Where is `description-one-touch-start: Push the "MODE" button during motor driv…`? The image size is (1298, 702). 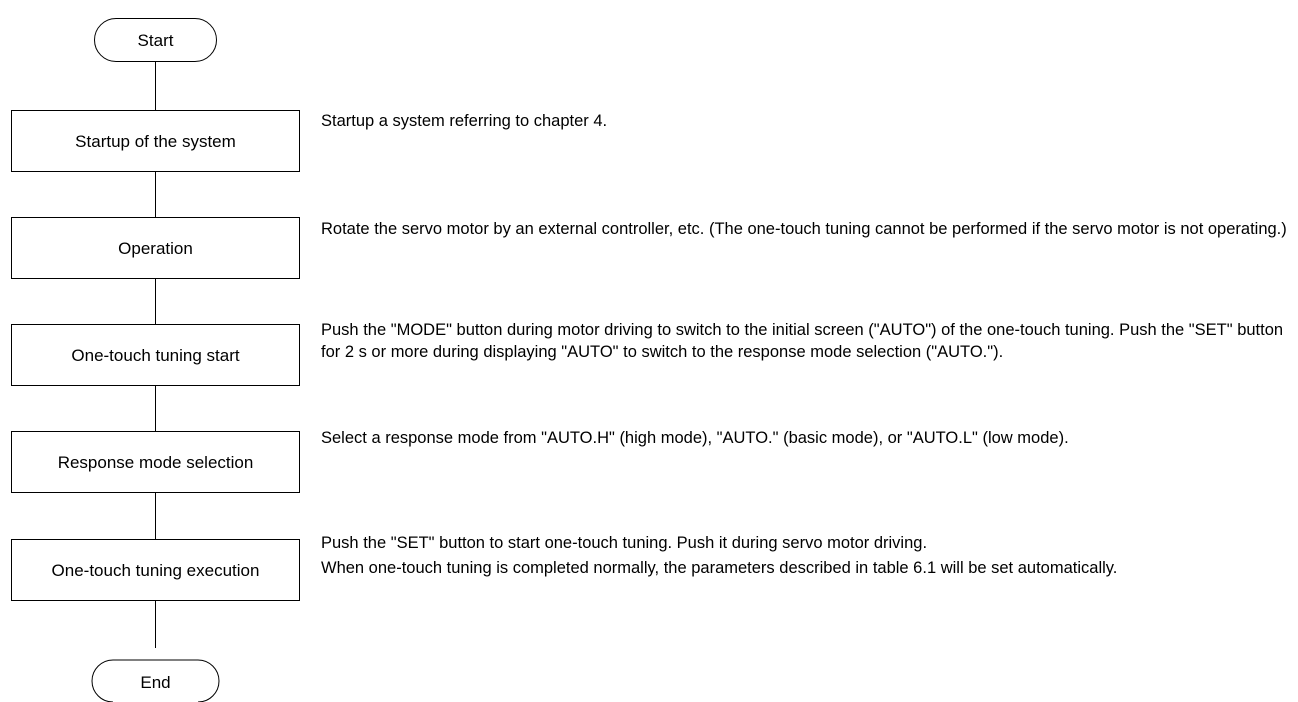
description-one-touch-start: Push the "MODE" button during motor driv… is located at coordinates (806, 341).